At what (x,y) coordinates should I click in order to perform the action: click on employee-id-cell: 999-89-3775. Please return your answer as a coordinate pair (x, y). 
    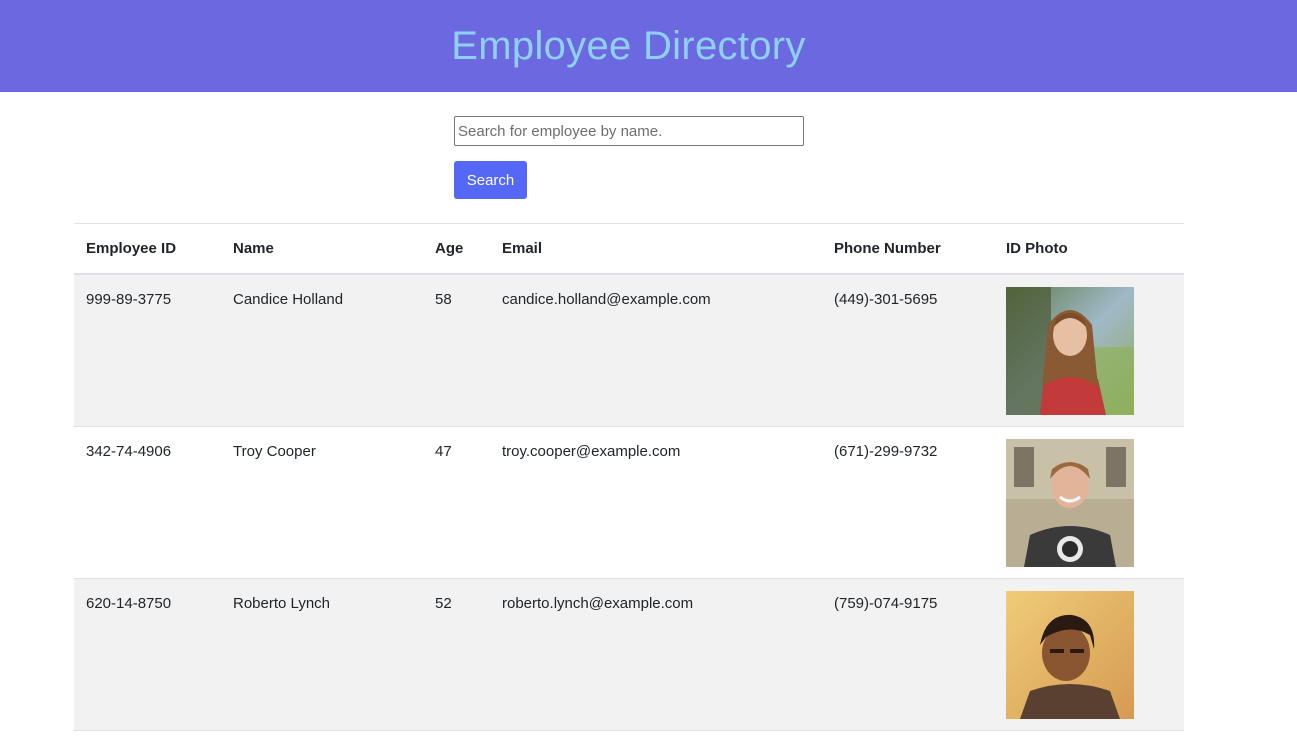
    Looking at the image, I should click on (147, 350).